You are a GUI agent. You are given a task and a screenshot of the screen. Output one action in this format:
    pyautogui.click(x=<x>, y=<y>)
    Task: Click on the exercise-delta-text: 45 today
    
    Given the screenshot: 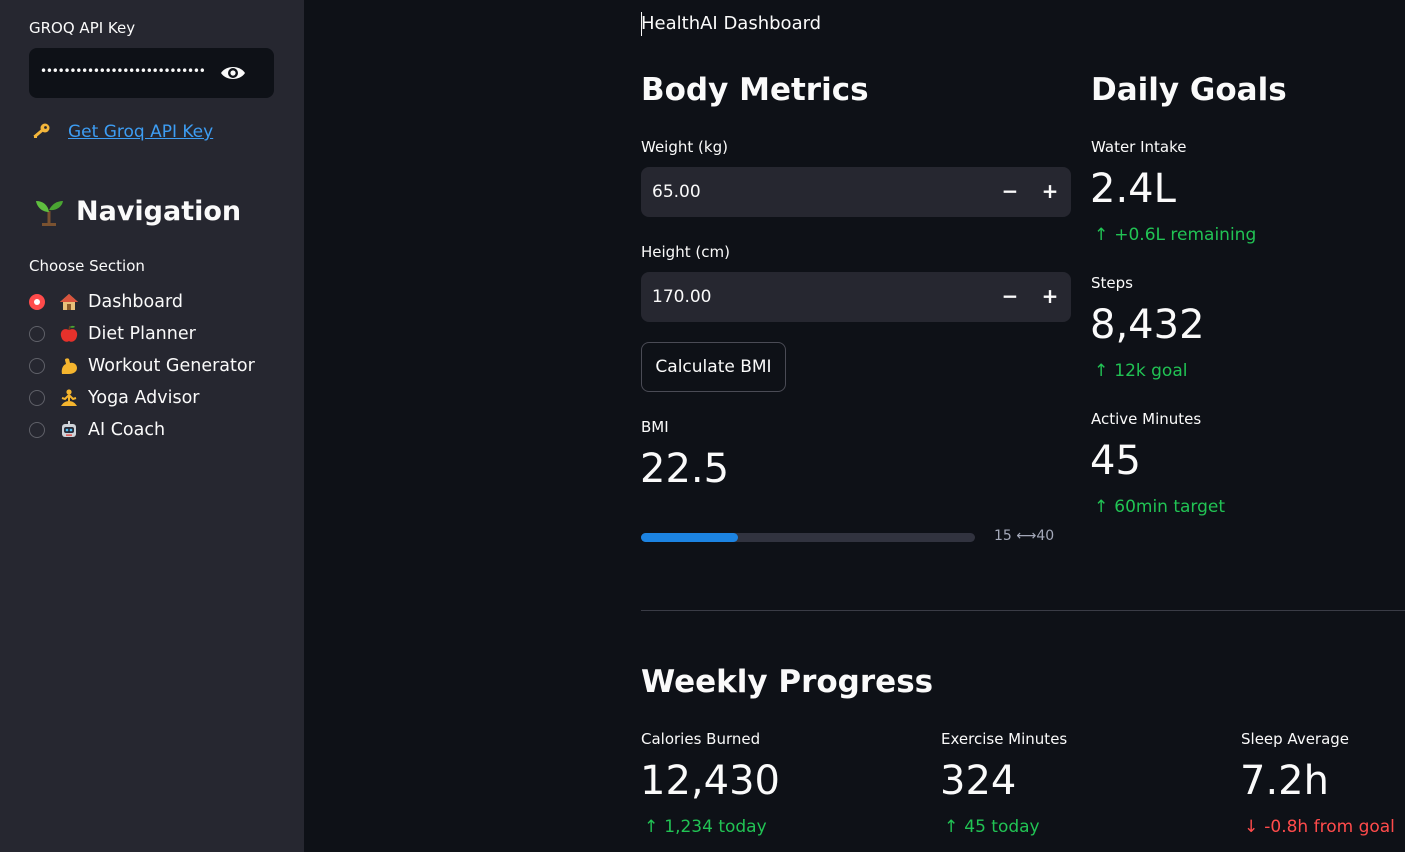 What is the action you would take?
    pyautogui.click(x=1002, y=827)
    